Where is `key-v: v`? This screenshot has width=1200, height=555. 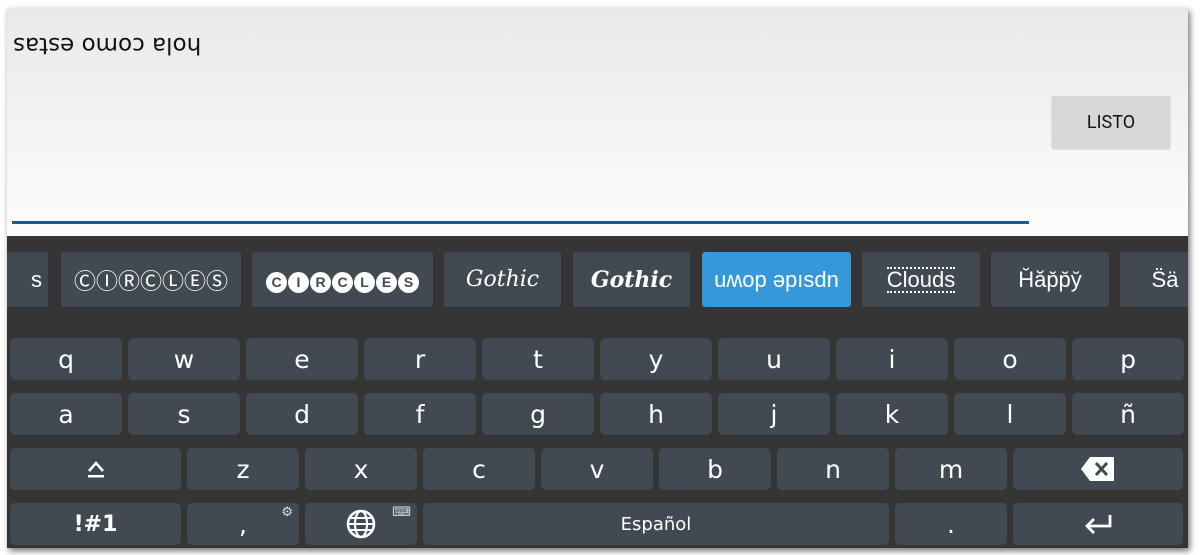
key-v: v is located at coordinates (597, 469).